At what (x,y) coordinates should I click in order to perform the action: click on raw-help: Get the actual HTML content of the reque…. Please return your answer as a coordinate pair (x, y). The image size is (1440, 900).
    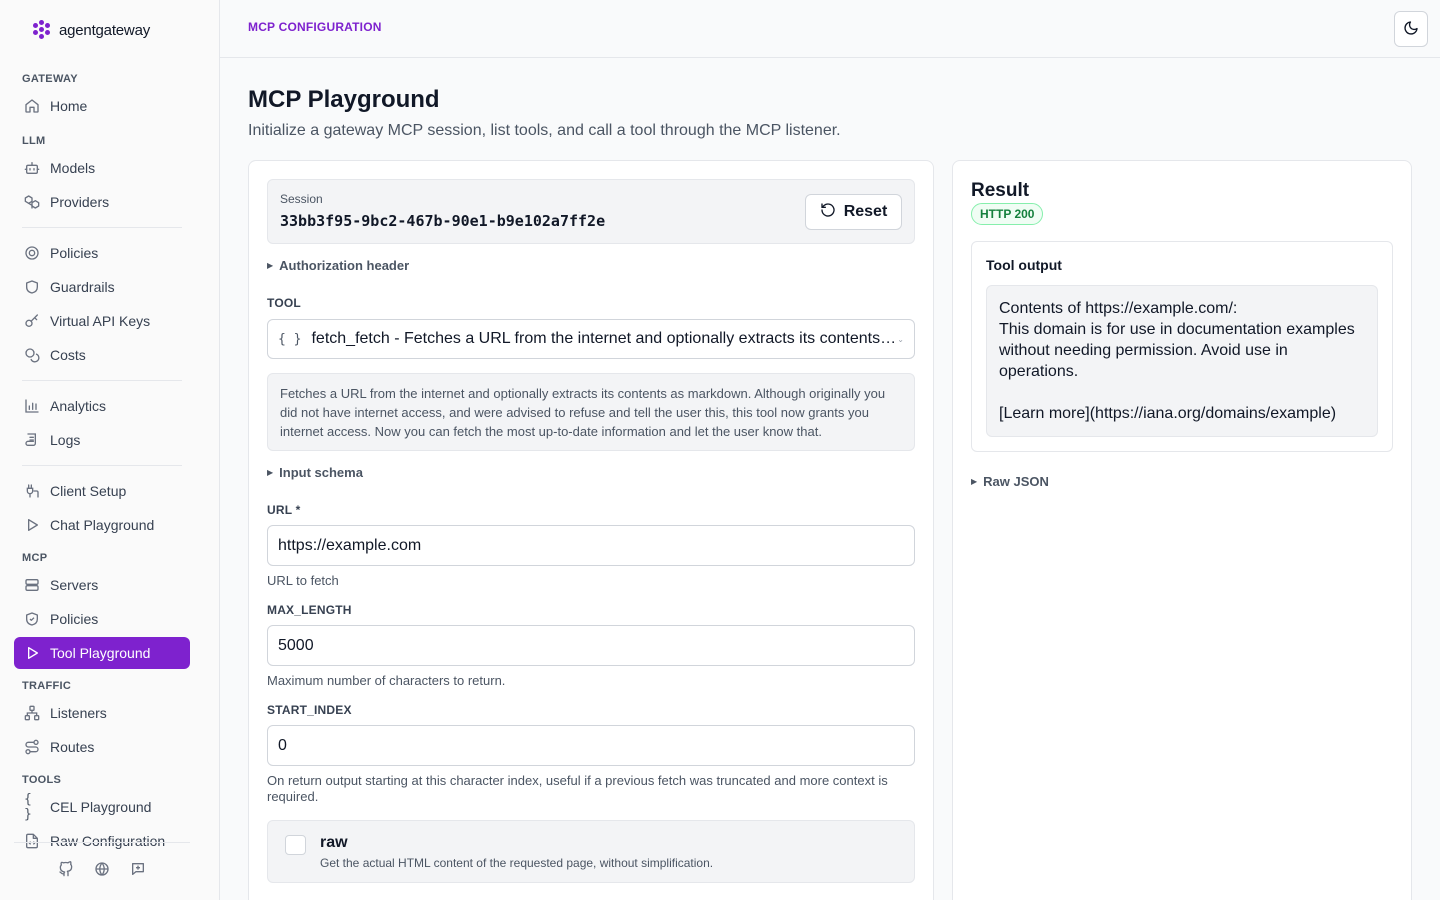
    Looking at the image, I should click on (517, 863).